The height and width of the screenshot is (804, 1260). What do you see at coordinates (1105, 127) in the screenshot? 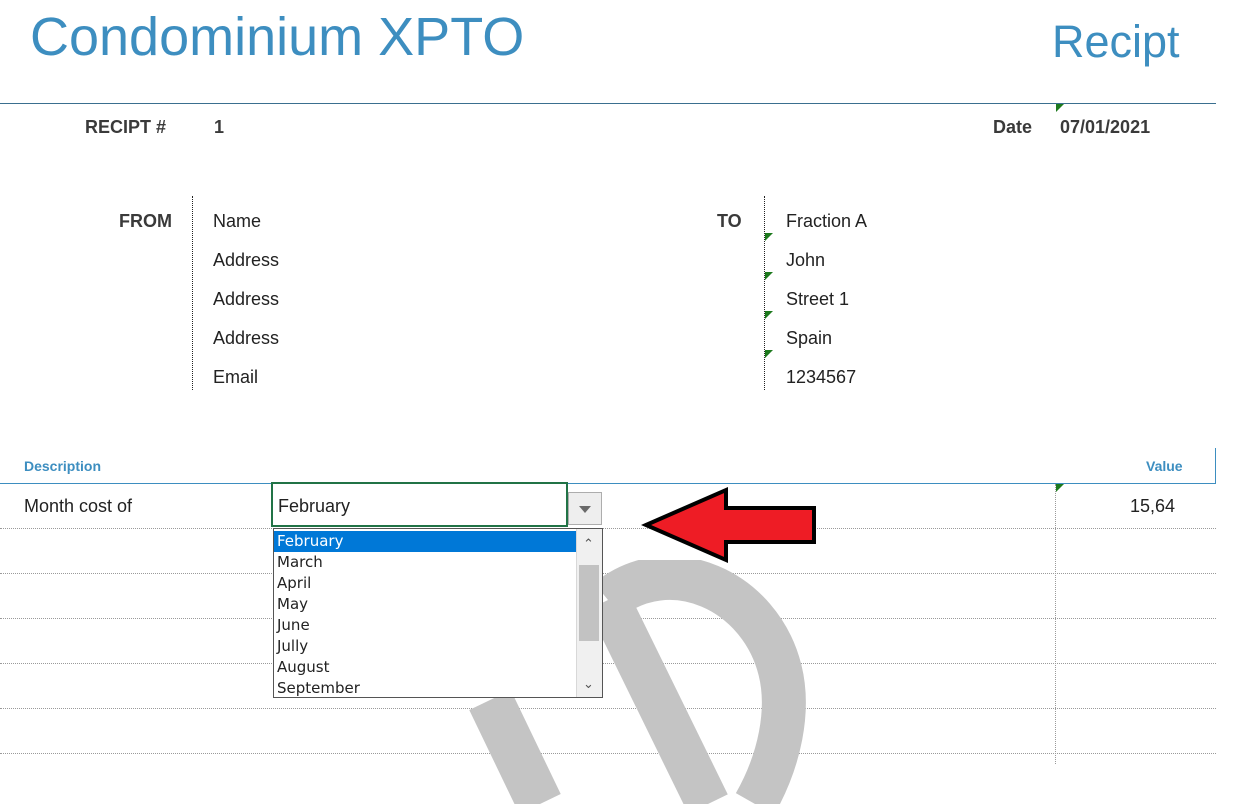
I see `date-value: 07/01/2021` at bounding box center [1105, 127].